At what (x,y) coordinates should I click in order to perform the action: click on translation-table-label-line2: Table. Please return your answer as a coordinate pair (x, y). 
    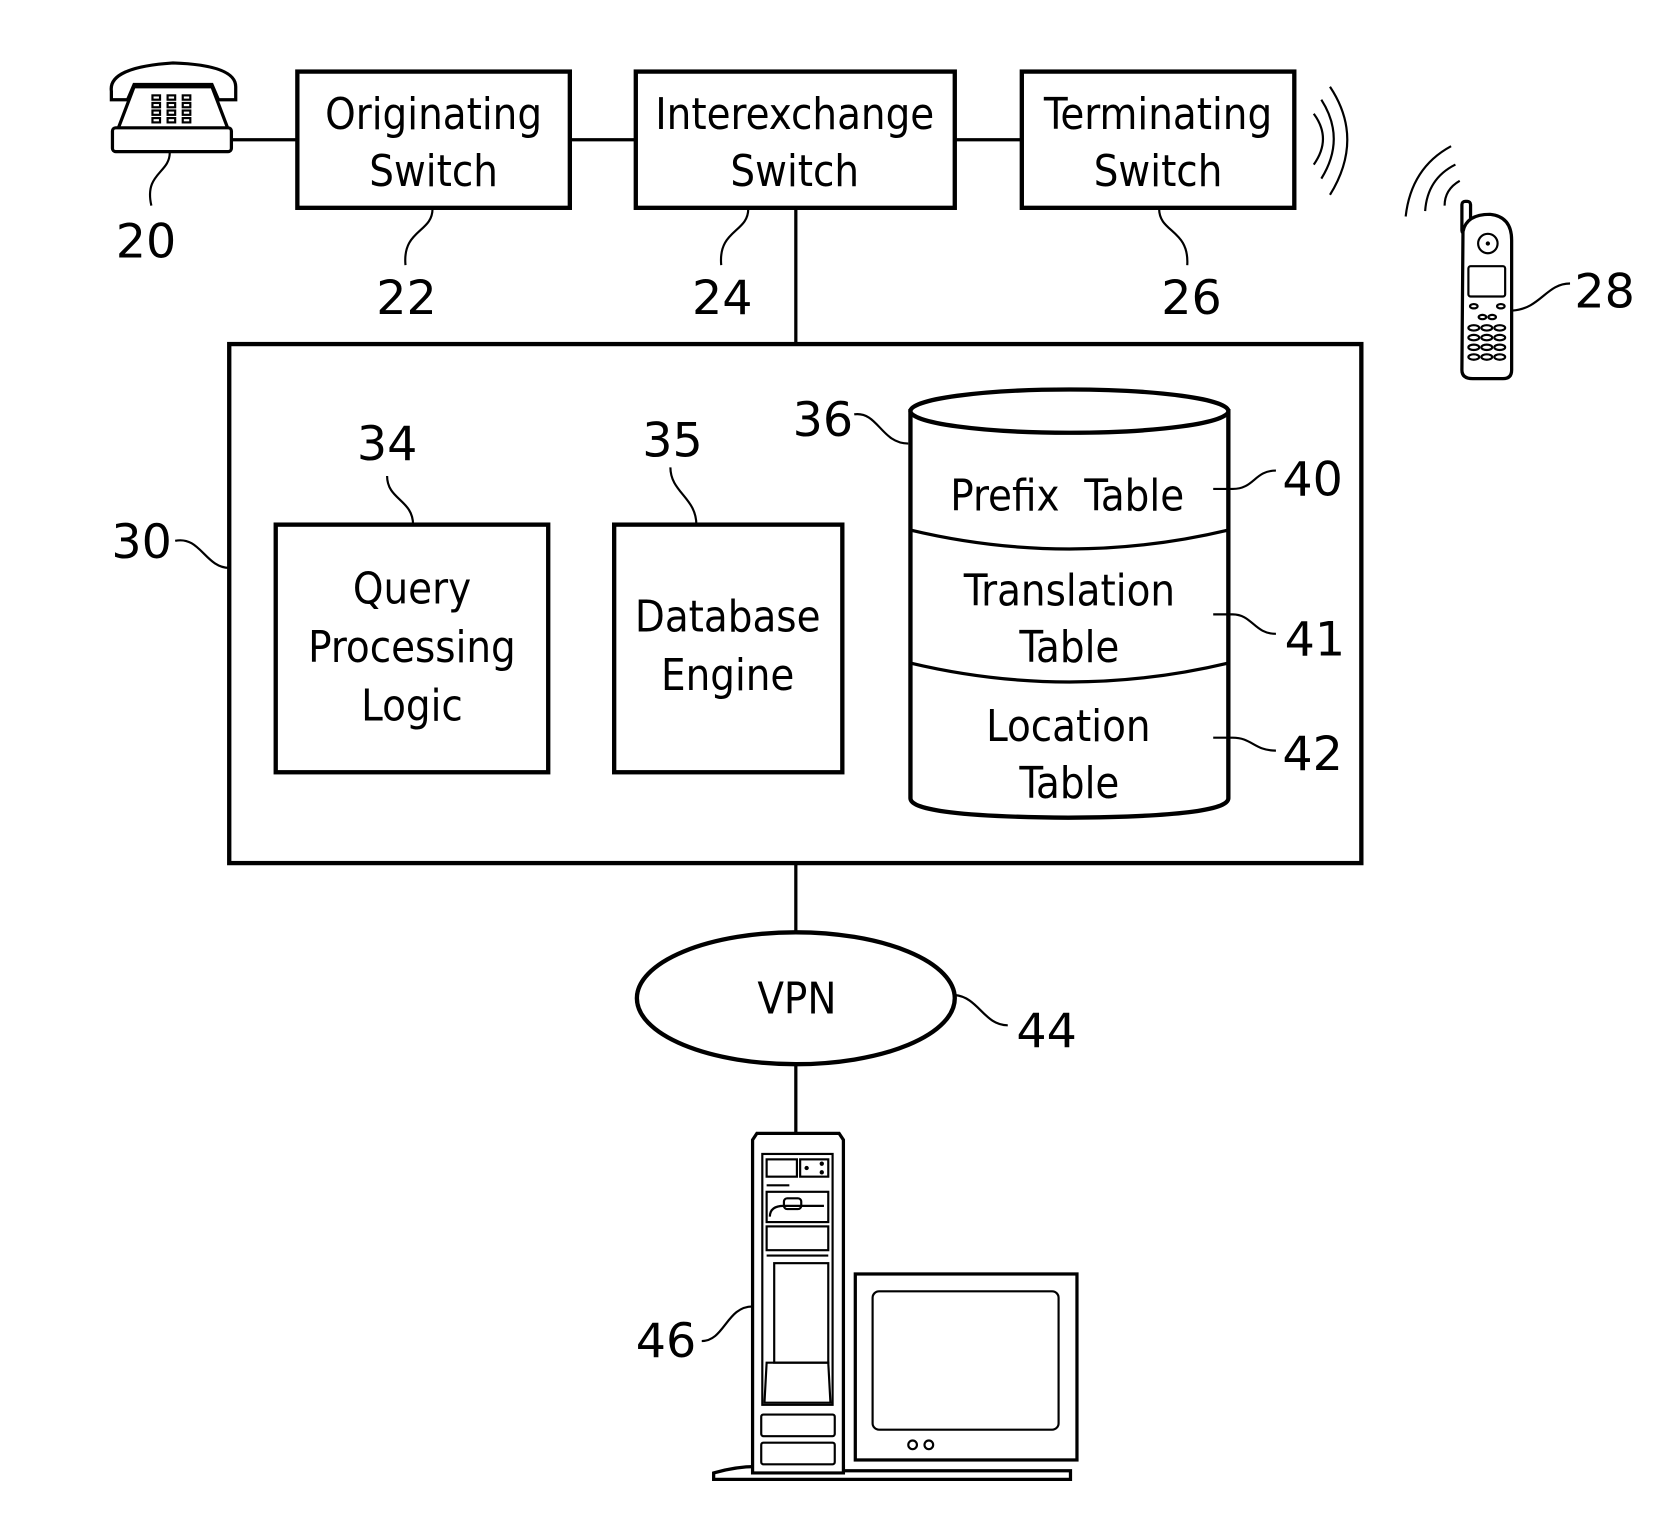
    Looking at the image, I should click on (1068, 648).